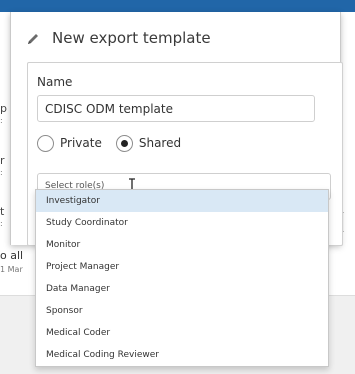 Image resolution: width=355 pixels, height=374 pixels. Describe the element at coordinates (12, 255) in the screenshot. I see `background-text: o all` at that location.